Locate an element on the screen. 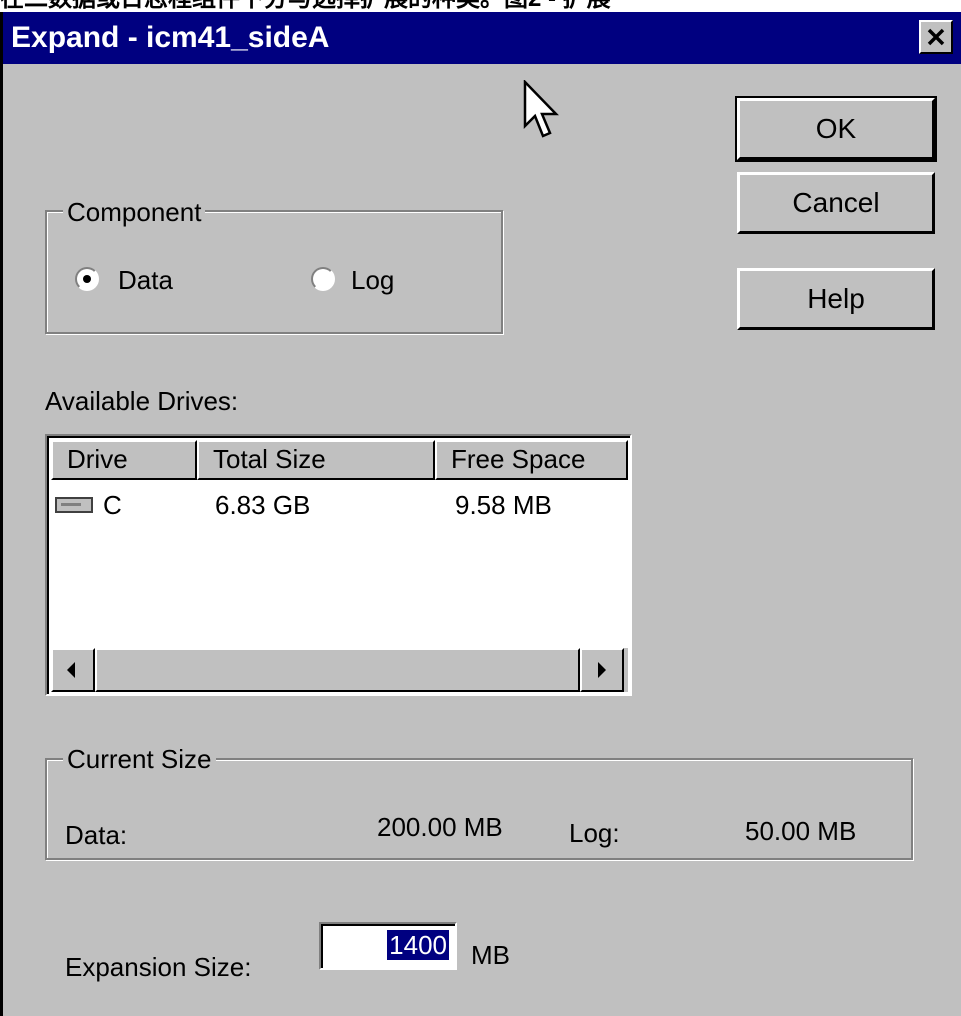  scroll-right-button is located at coordinates (602, 670).